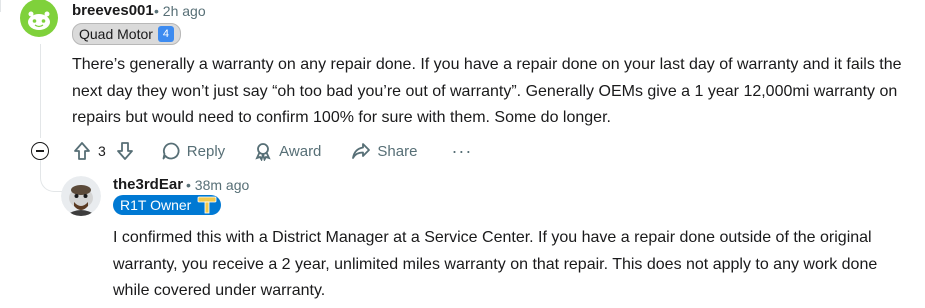  What do you see at coordinates (206, 151) in the screenshot?
I see `reply-label: Reply` at bounding box center [206, 151].